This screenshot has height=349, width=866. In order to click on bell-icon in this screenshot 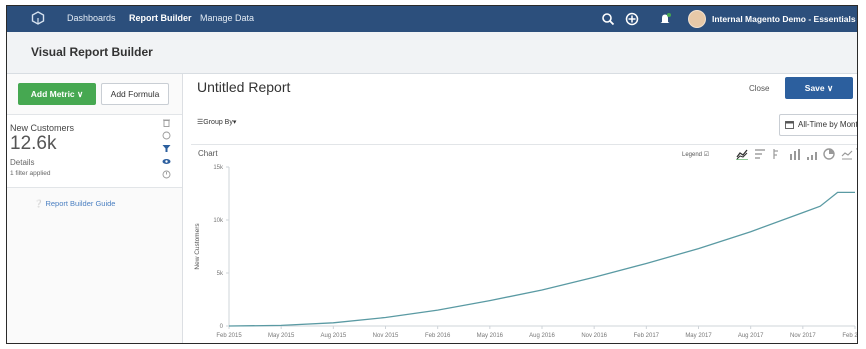, I will do `click(665, 19)`.